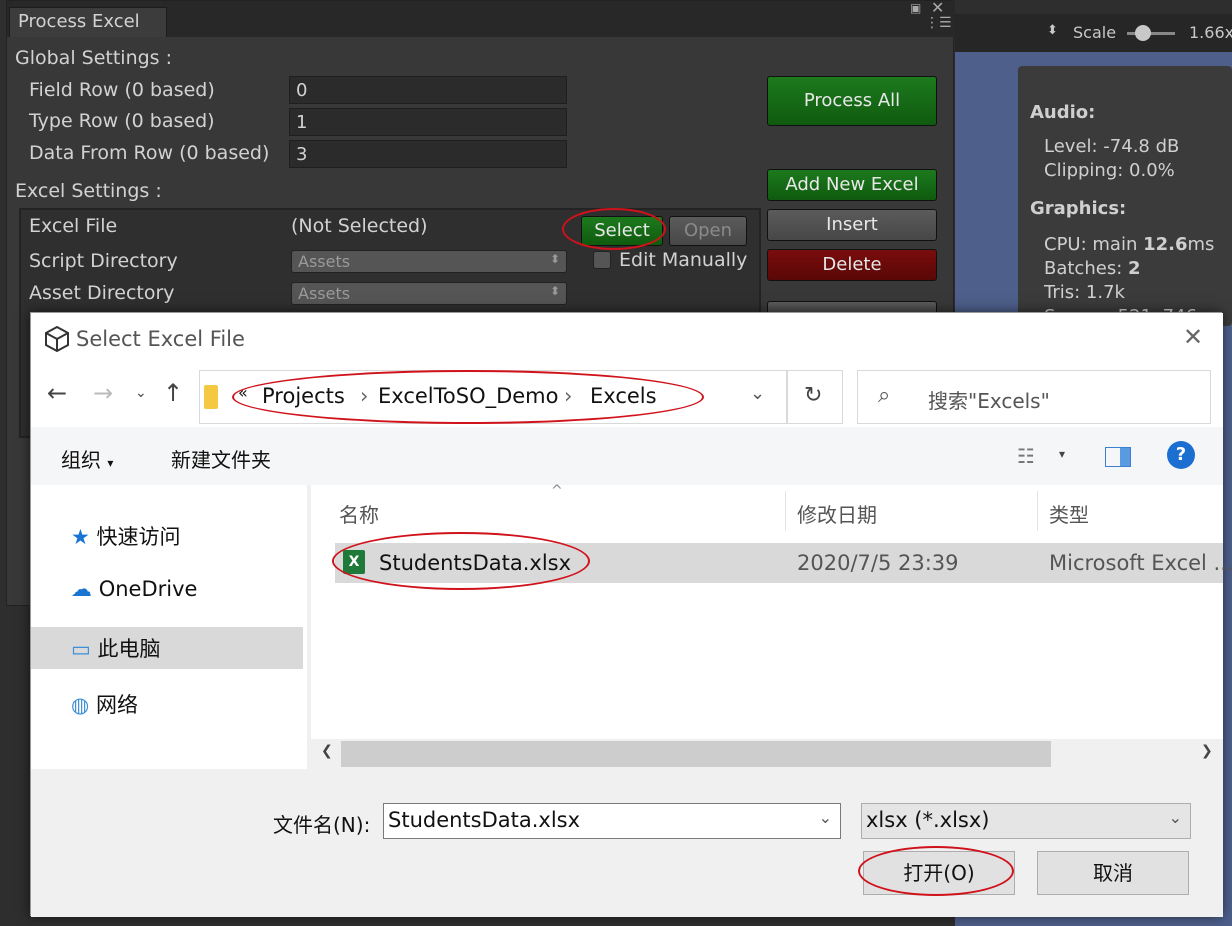  Describe the element at coordinates (468, 396) in the screenshot. I see `breadcrumb-exceltoso-demo: ExcelToSO_Demo` at that location.